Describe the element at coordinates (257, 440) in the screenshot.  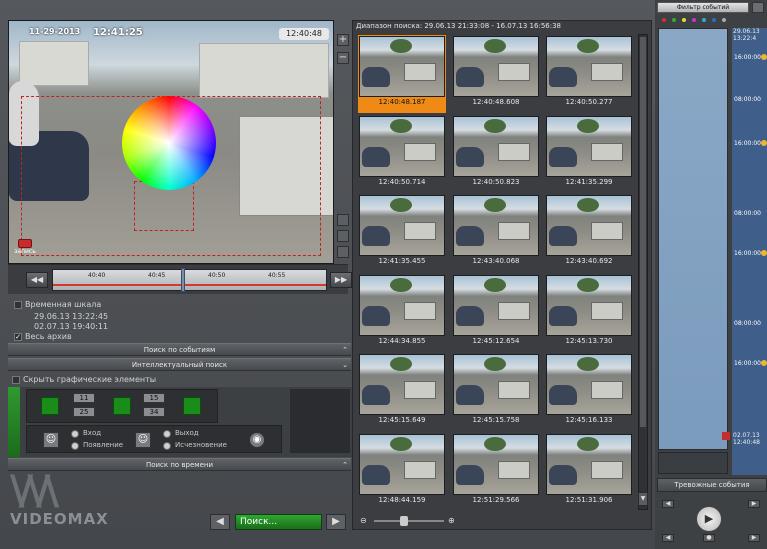
I see `object-tool-icon: ◉` at that location.